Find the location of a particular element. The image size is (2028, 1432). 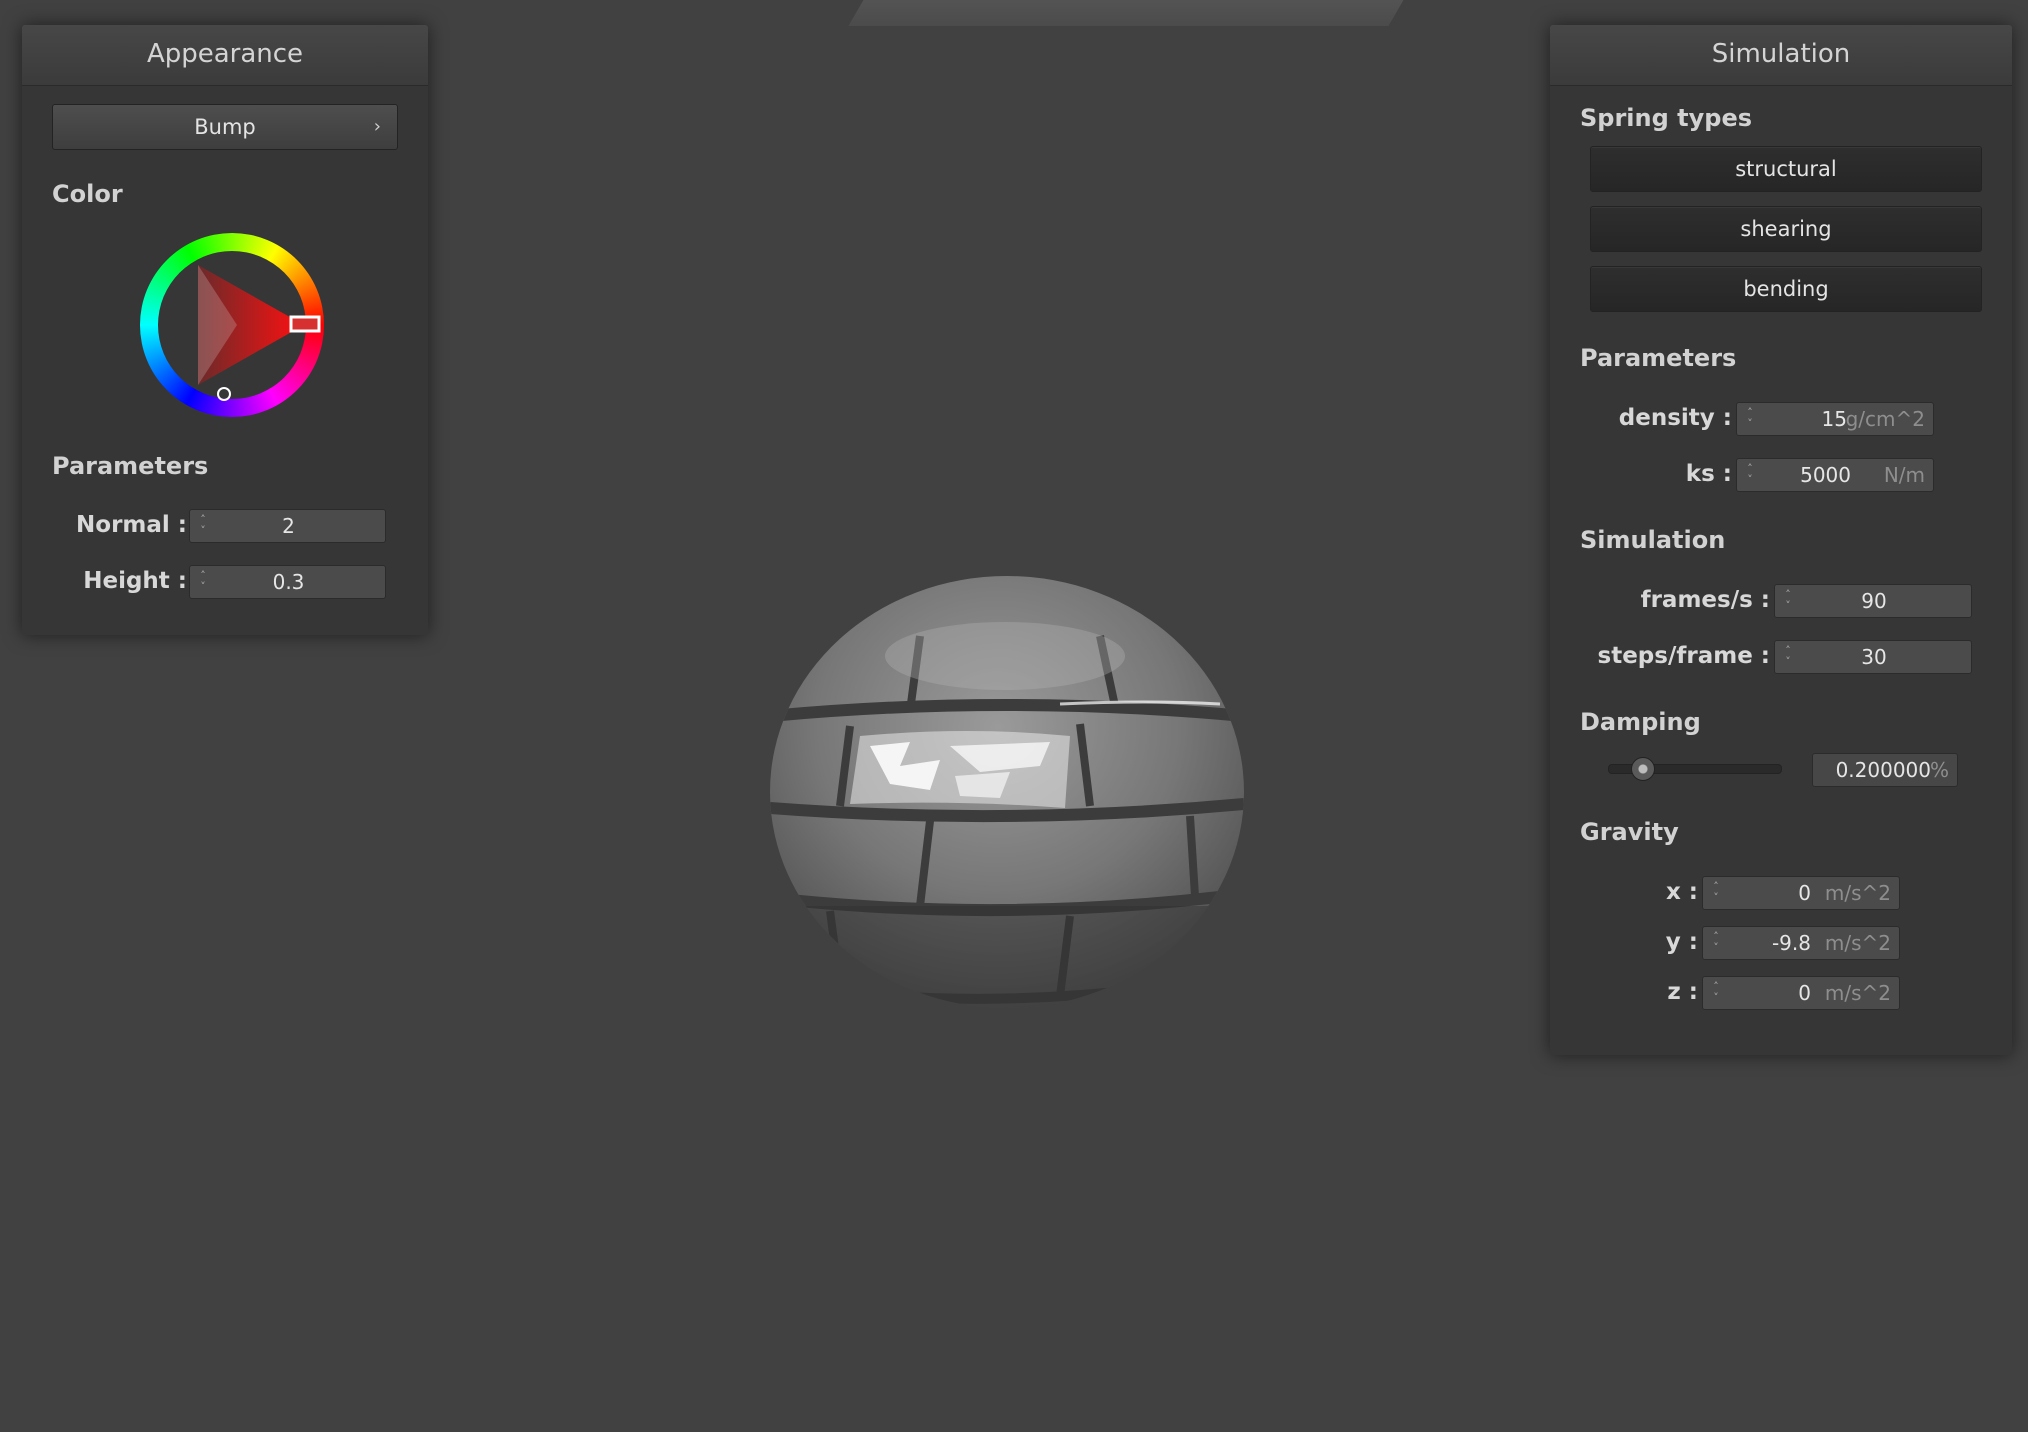

chevron-right-icon: › is located at coordinates (377, 126).